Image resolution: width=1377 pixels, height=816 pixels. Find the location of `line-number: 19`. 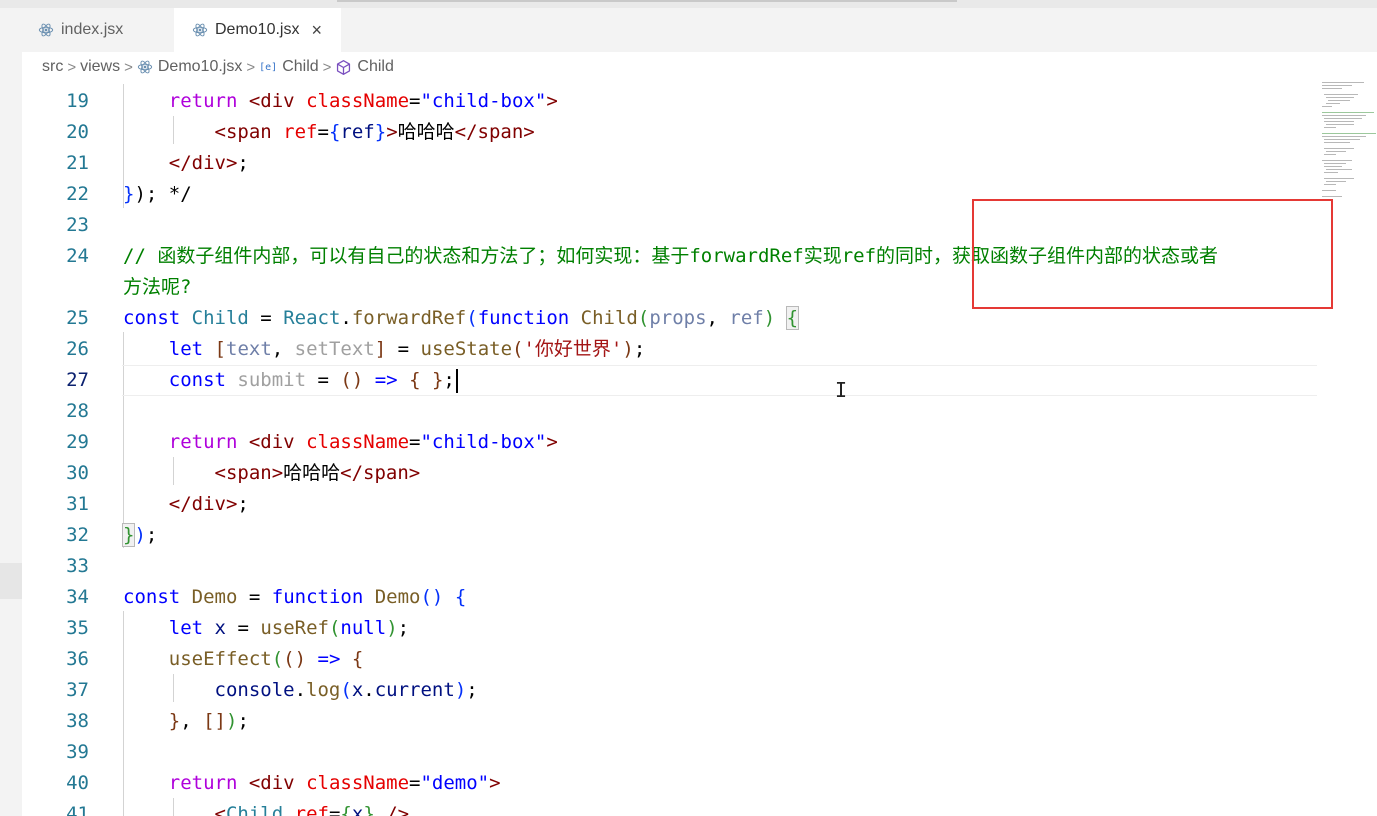

line-number: 19 is located at coordinates (77, 101).